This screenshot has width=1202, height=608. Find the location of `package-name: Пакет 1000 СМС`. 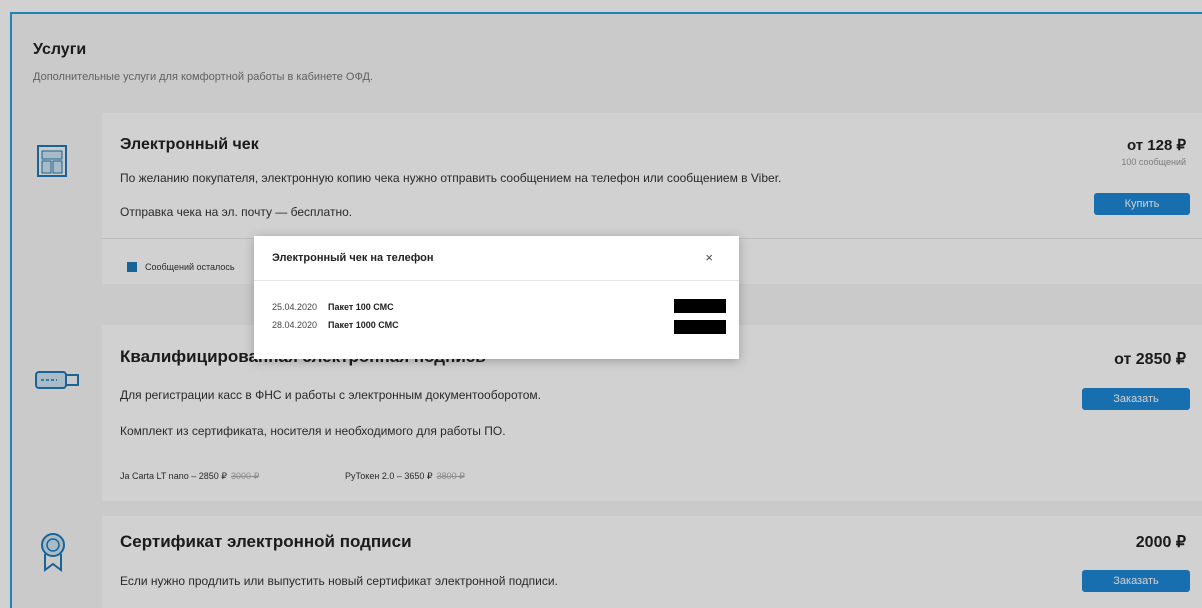

package-name: Пакет 1000 СМС is located at coordinates (363, 325).